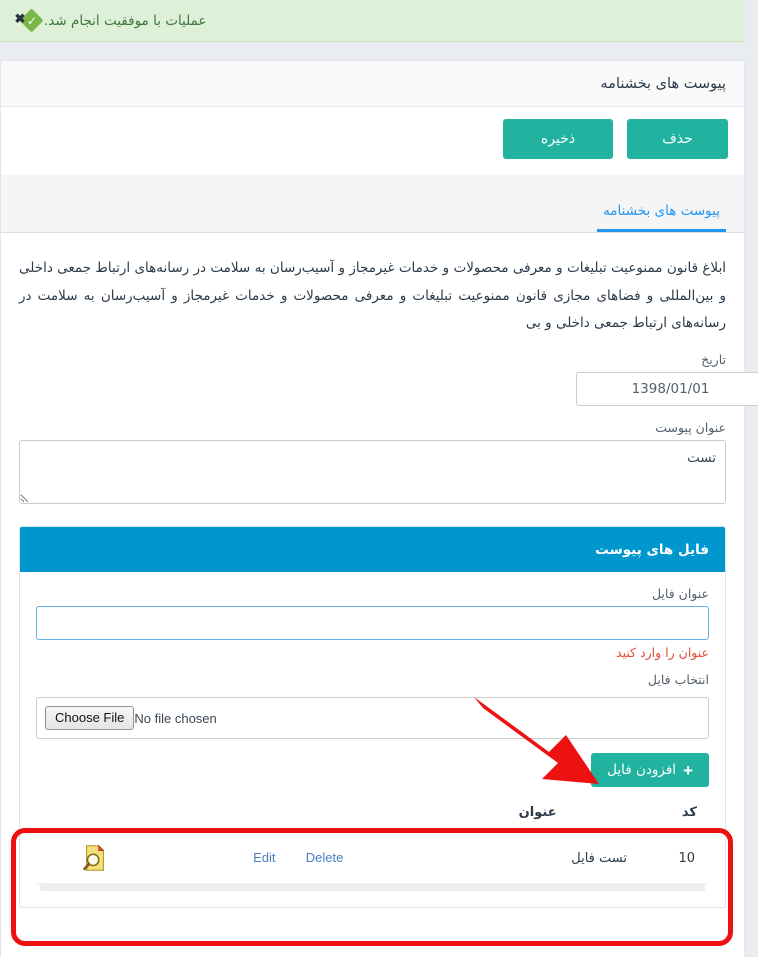 The image size is (758, 957). I want to click on table-header-row: کد عنوان, so click(372, 815).